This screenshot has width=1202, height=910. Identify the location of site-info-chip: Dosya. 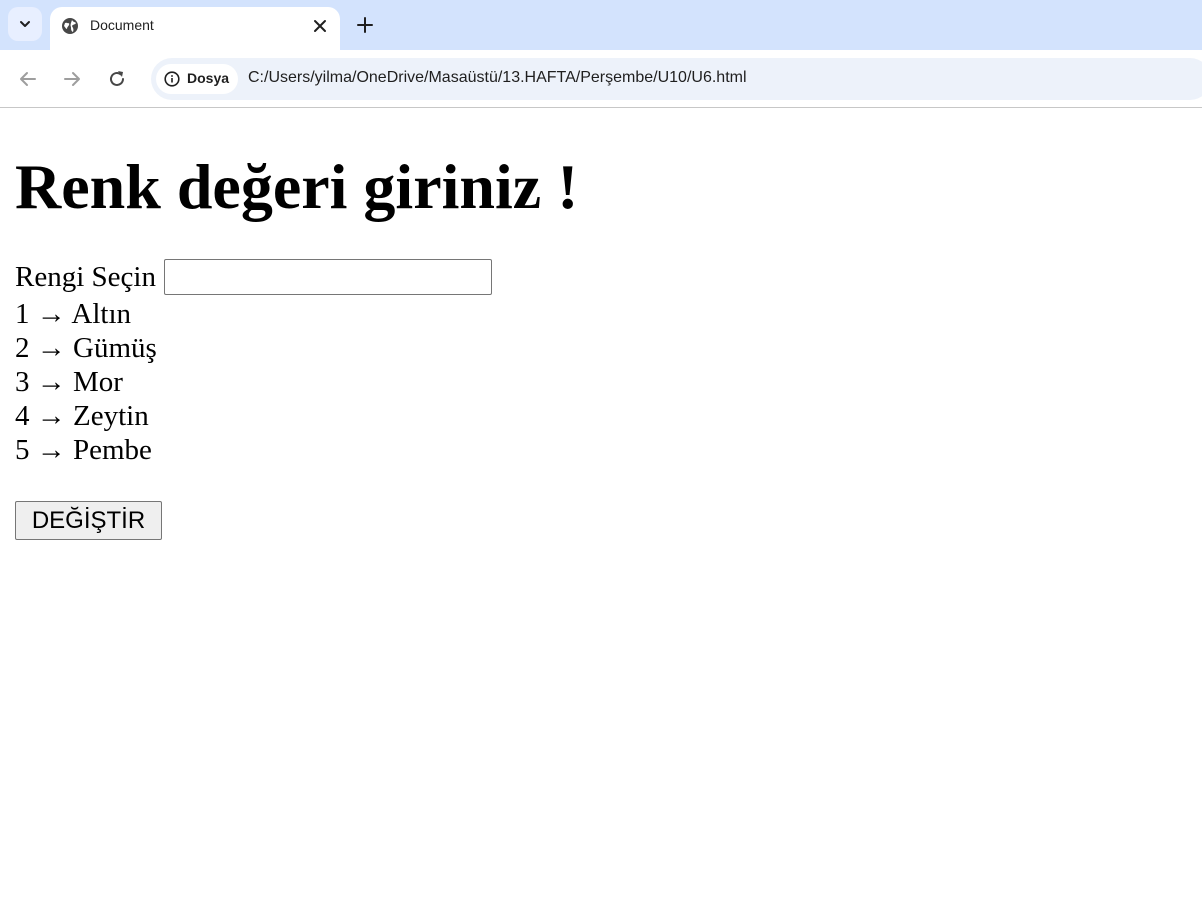
(197, 79).